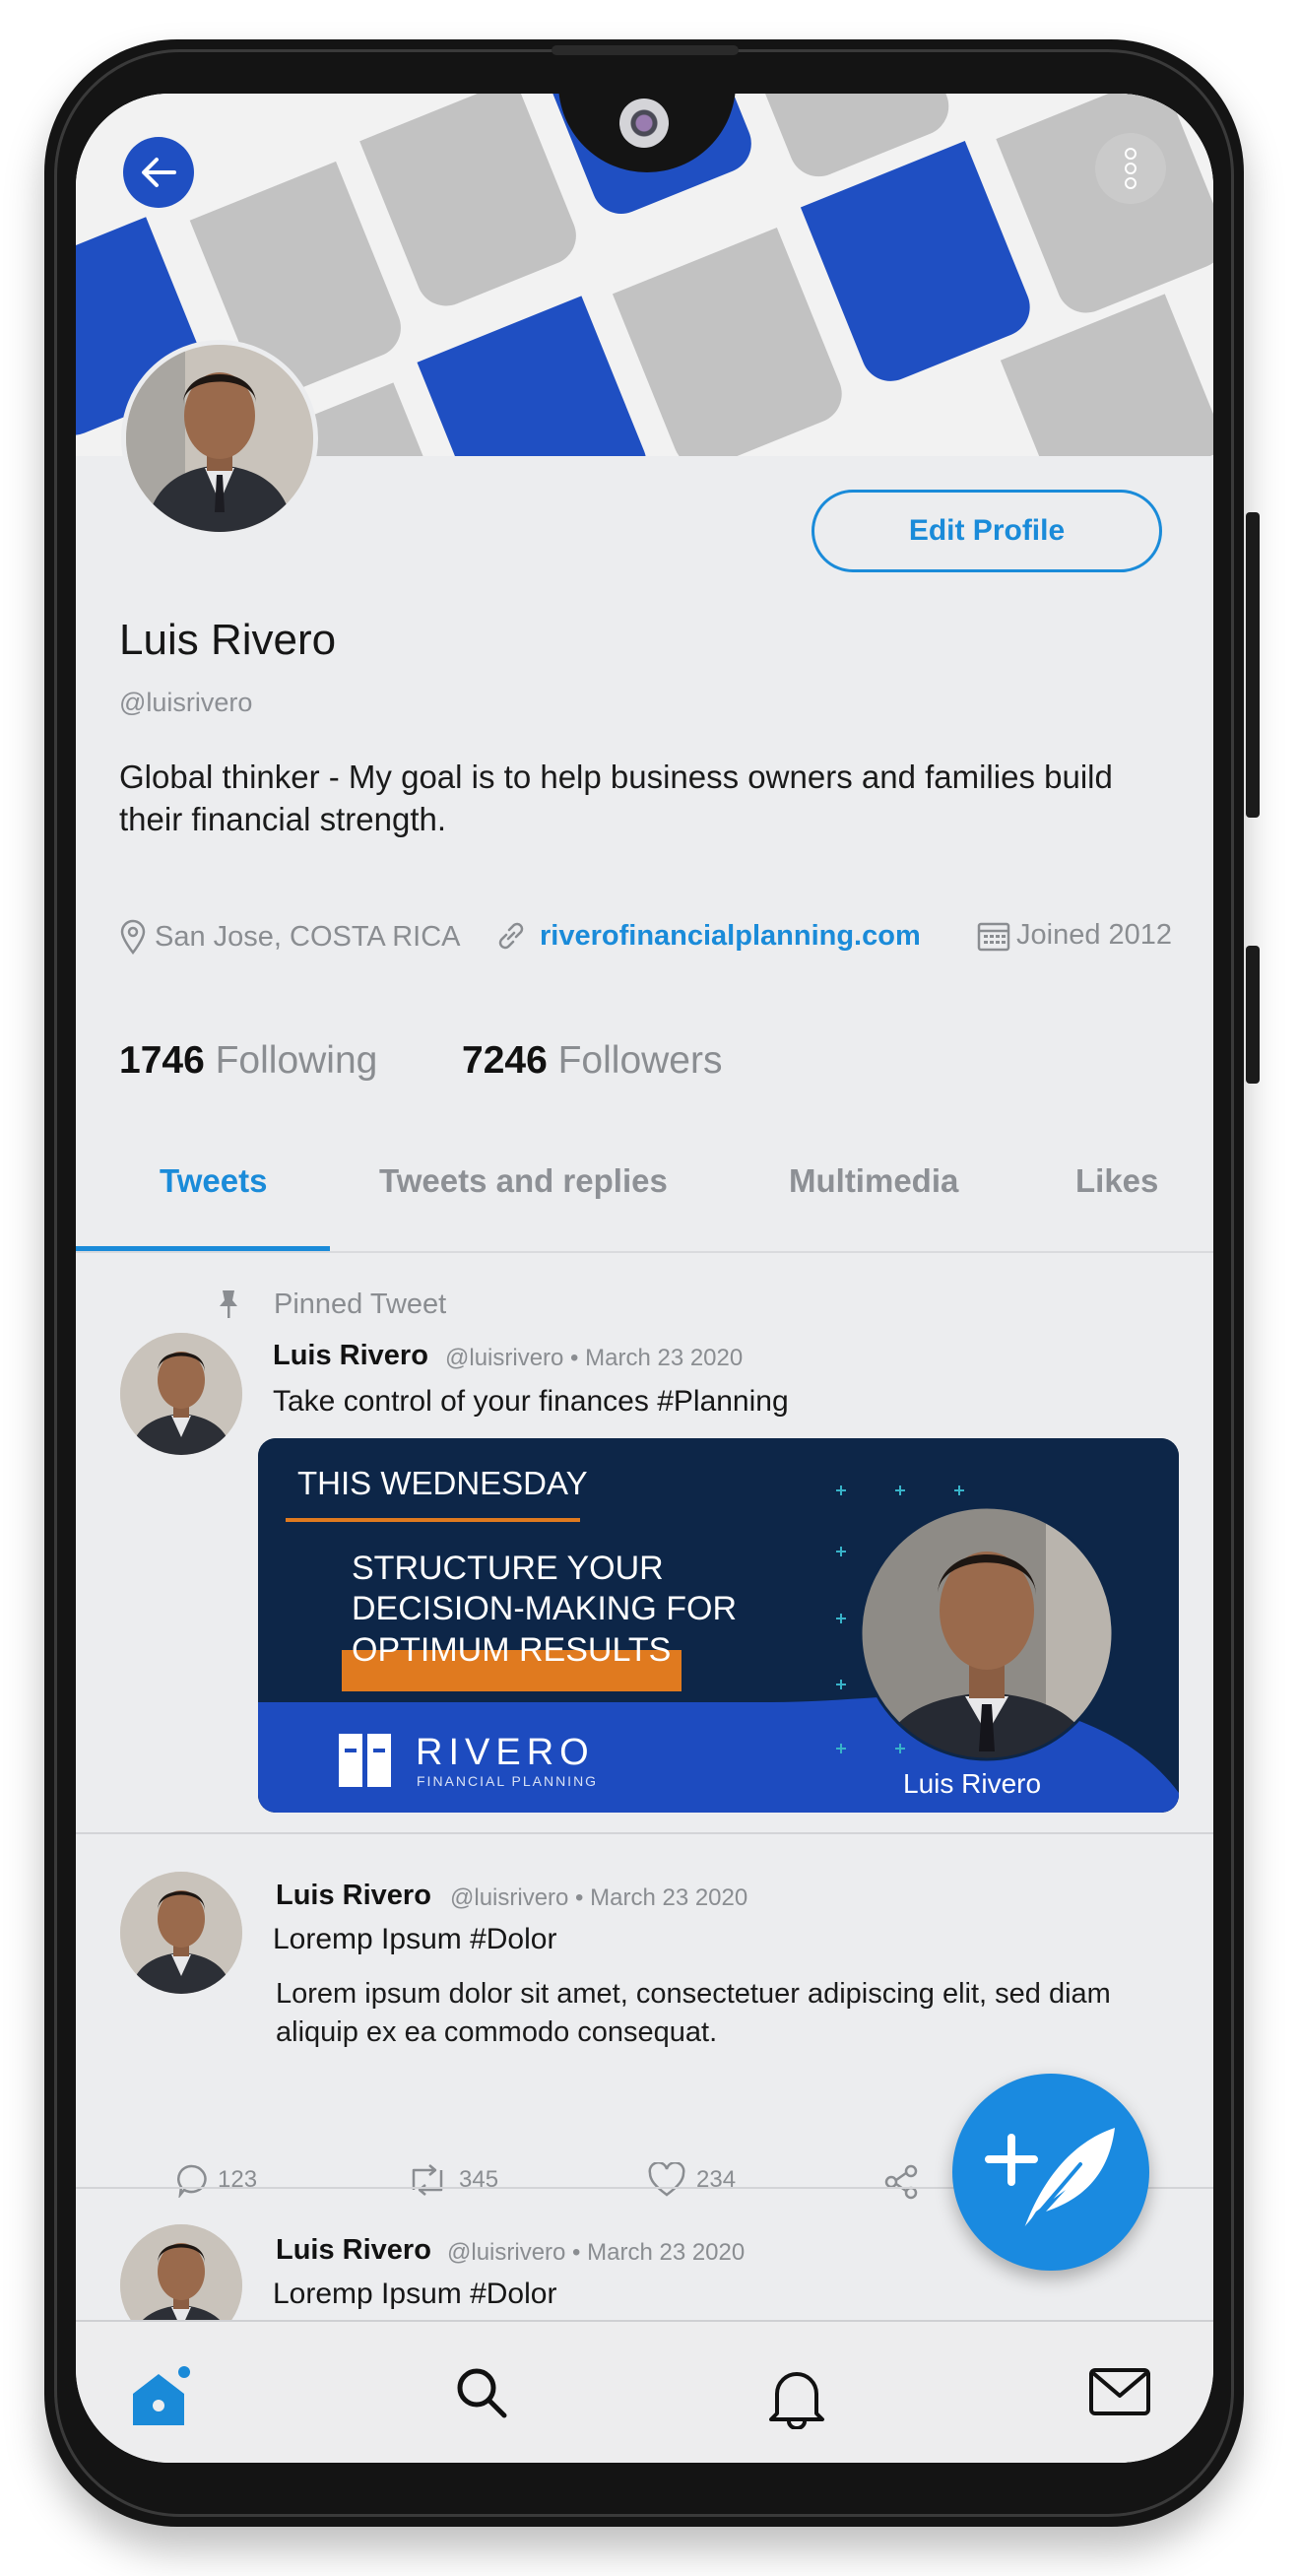  What do you see at coordinates (1094, 935) in the screenshot?
I see `joined-text: Joined 2012` at bounding box center [1094, 935].